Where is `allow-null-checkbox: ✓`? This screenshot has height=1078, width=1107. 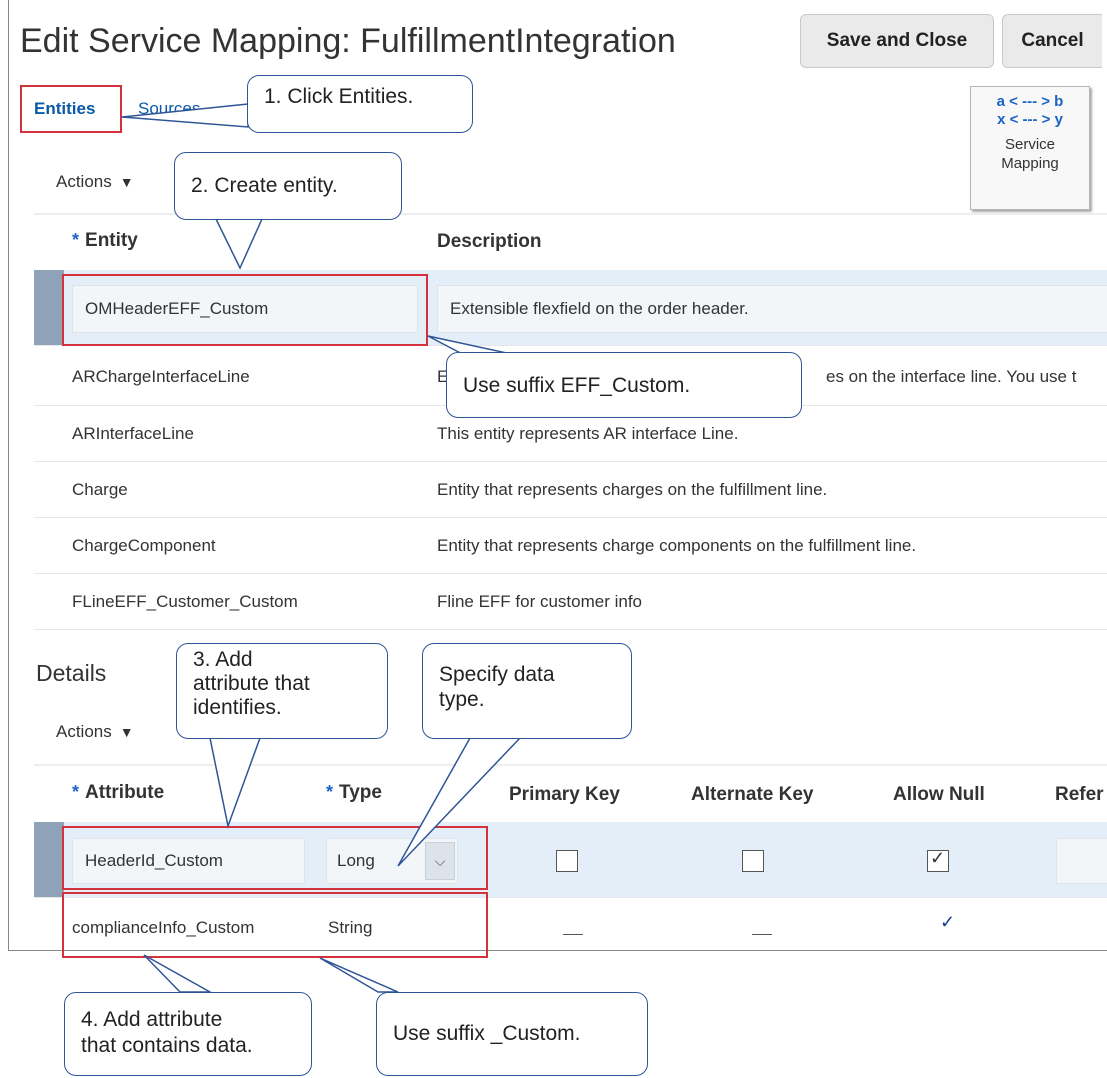 allow-null-checkbox: ✓ is located at coordinates (938, 860).